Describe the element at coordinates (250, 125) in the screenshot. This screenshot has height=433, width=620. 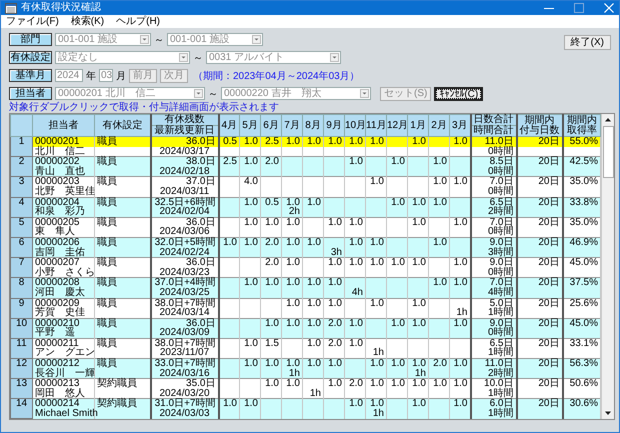
I see `column-header: 5月` at that location.